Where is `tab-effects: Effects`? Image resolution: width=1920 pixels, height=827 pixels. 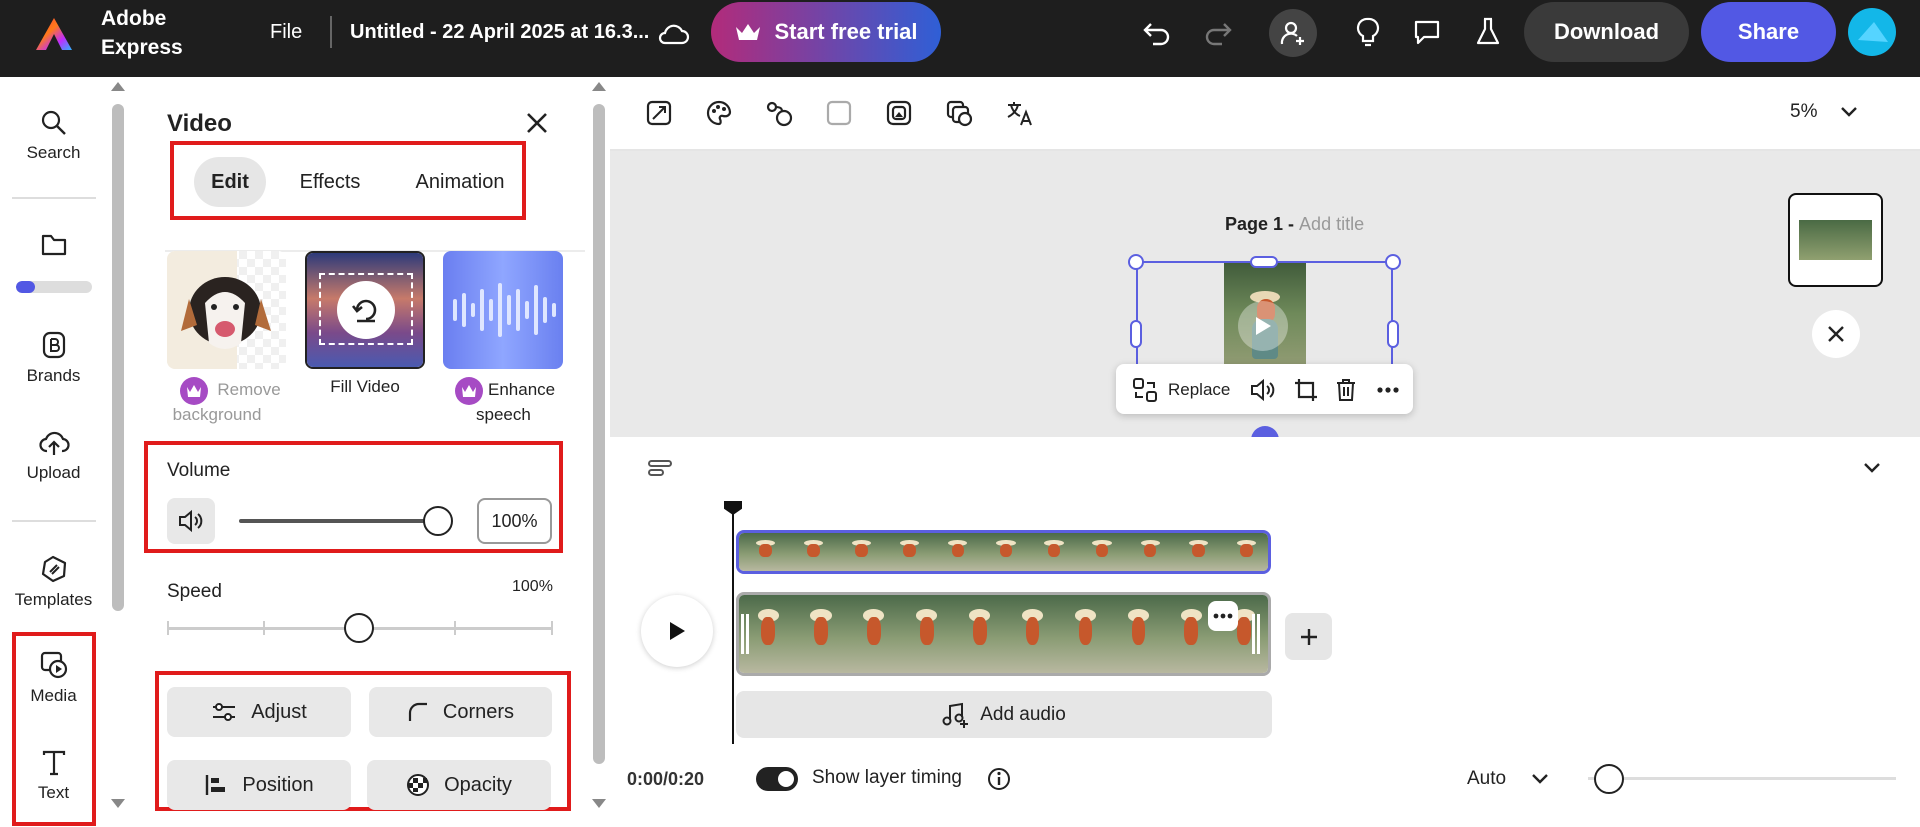
tab-effects: Effects is located at coordinates (330, 182).